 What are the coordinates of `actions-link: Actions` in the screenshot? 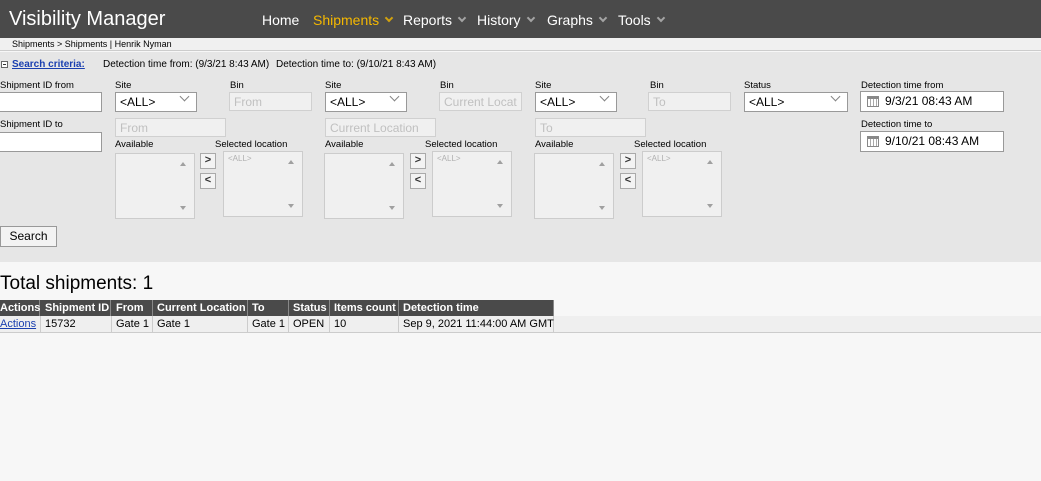 It's located at (18, 324).